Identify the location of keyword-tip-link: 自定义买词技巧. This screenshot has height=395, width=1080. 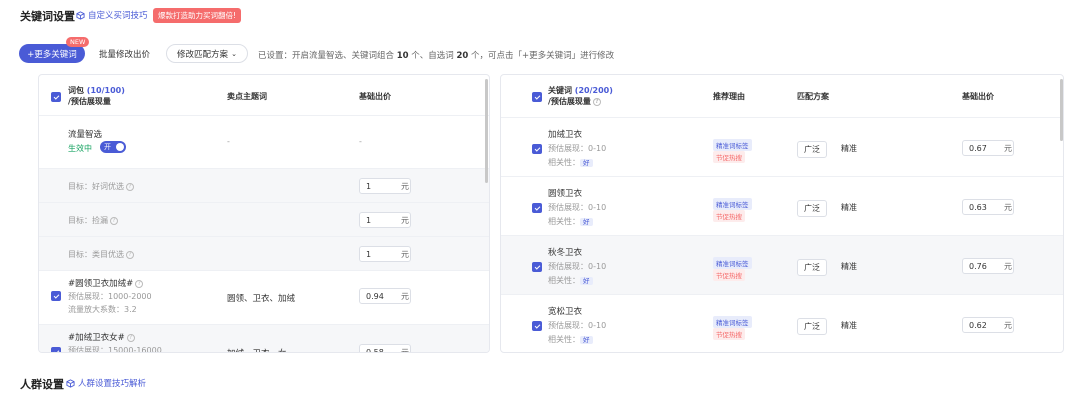
(112, 15).